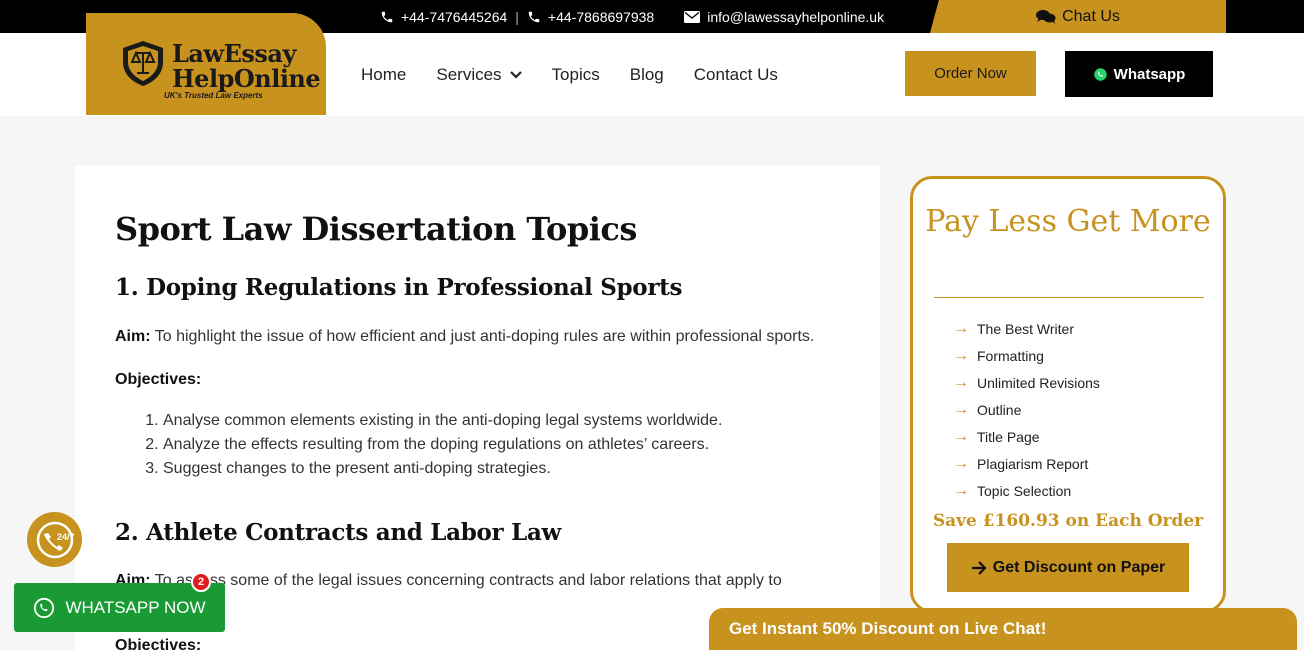 Image resolution: width=1304 pixels, height=650 pixels. I want to click on whatsapp-header-button: Whatsapp, so click(1139, 74).